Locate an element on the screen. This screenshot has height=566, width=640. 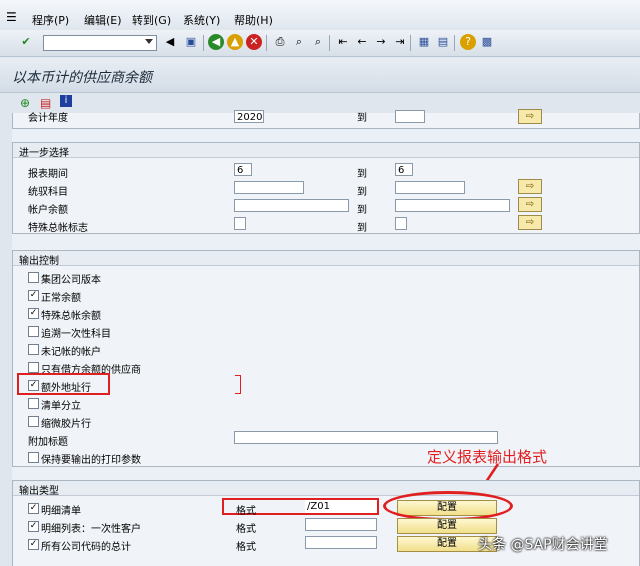
menu-edit: 编辑(E) is located at coordinates (103, 20).